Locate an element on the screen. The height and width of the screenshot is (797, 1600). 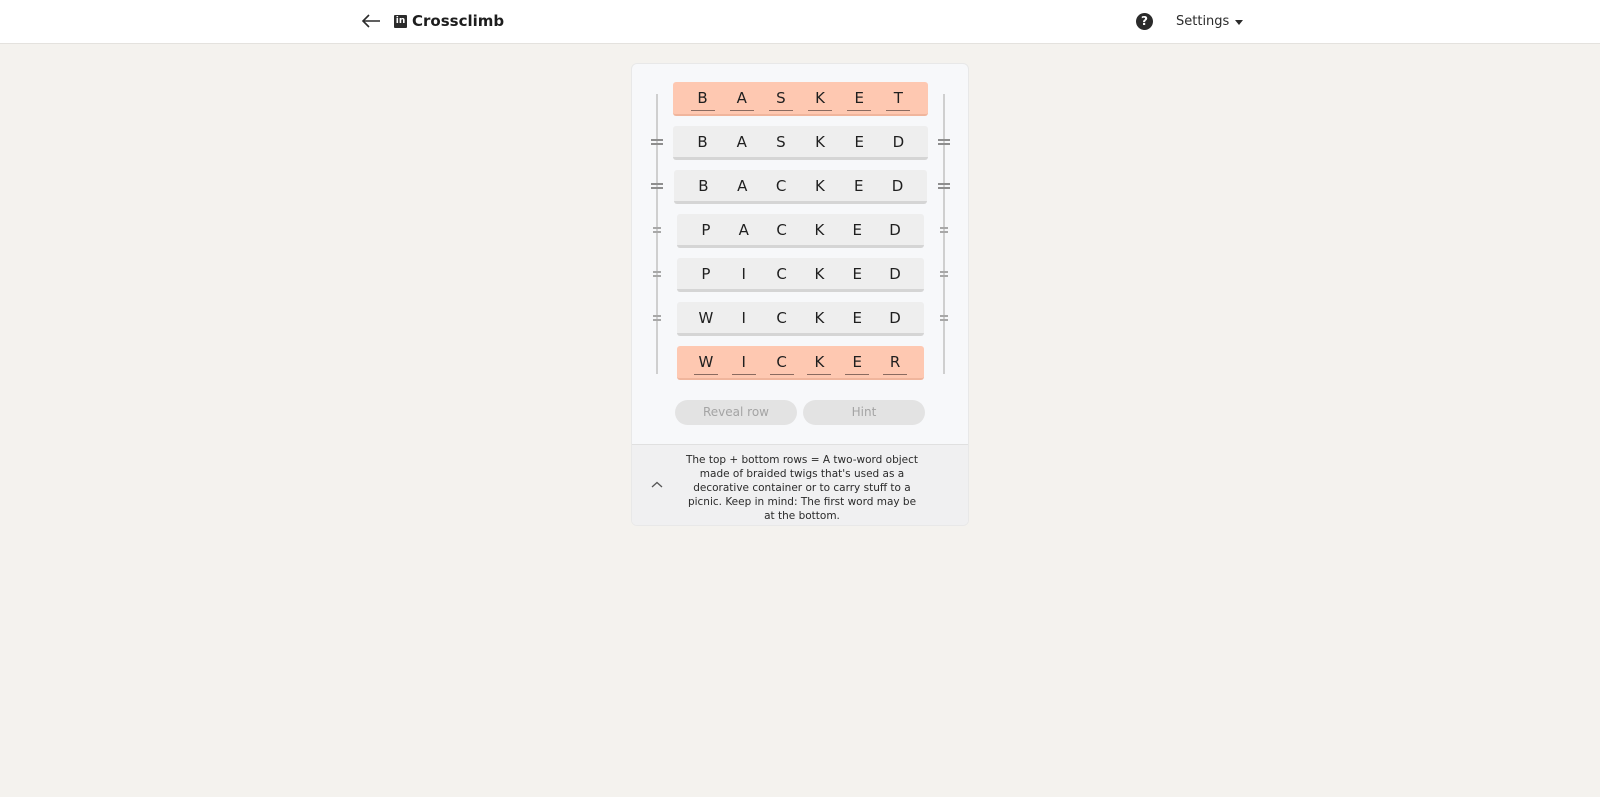
left-rail is located at coordinates (657, 234).